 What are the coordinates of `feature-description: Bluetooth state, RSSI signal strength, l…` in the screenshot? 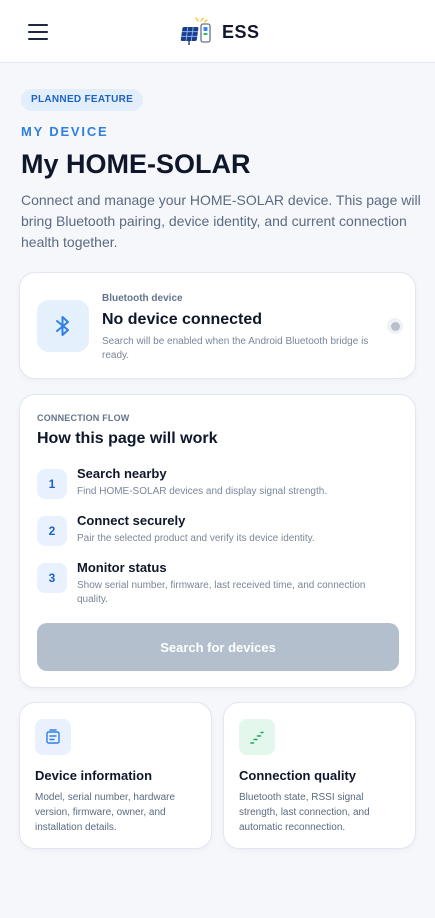 It's located at (304, 812).